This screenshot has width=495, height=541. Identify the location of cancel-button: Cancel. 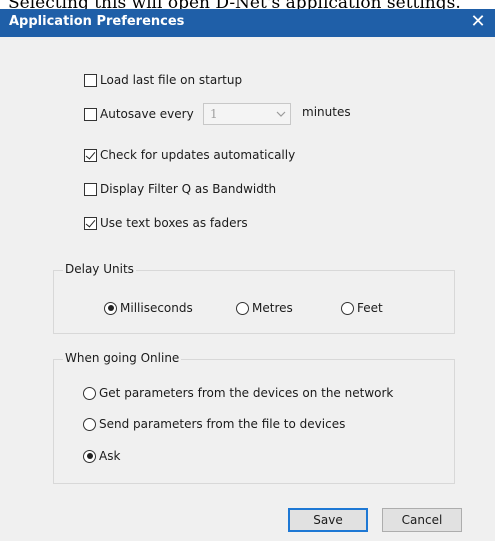
(422, 520).